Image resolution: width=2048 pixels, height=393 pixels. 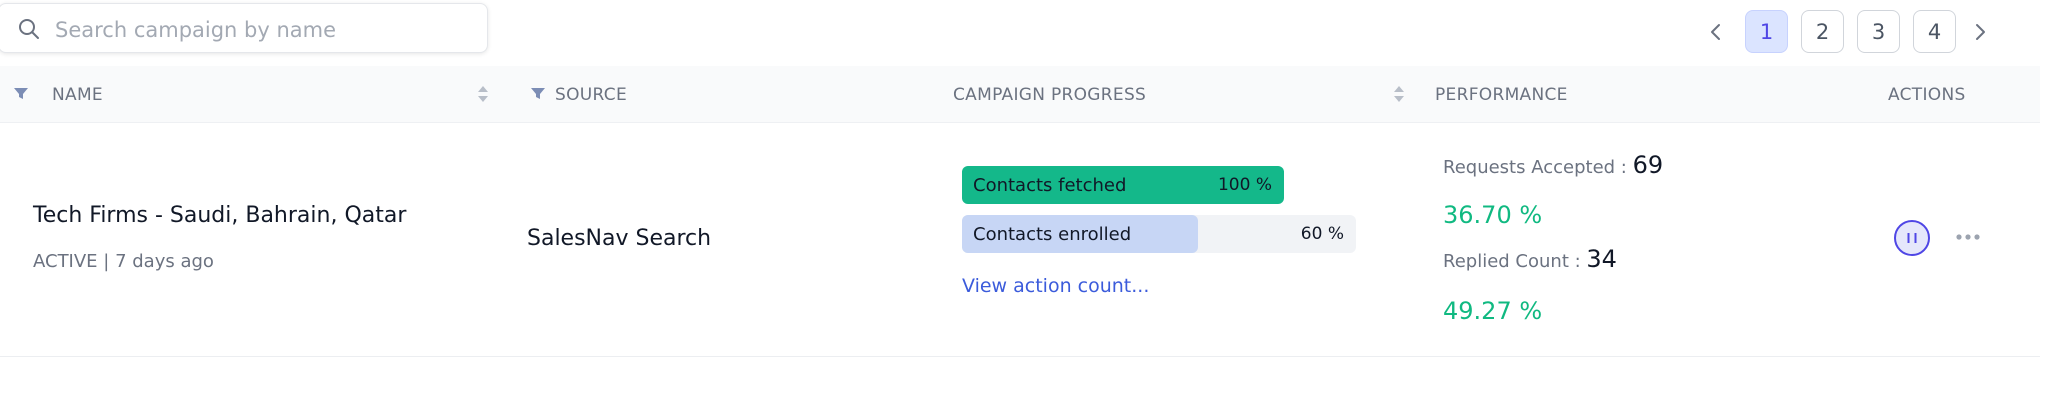 What do you see at coordinates (619, 238) in the screenshot?
I see `campaign-source: SalesNav Search` at bounding box center [619, 238].